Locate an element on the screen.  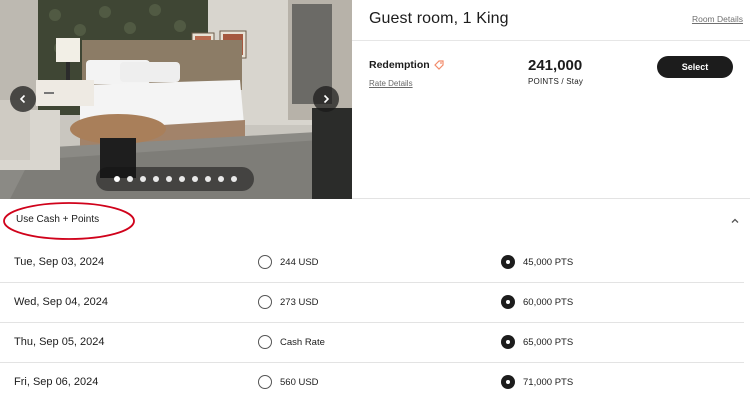
date-row: Fri, Sep 06, 2024 560 USD 71,000 PTS is located at coordinates (372, 381).